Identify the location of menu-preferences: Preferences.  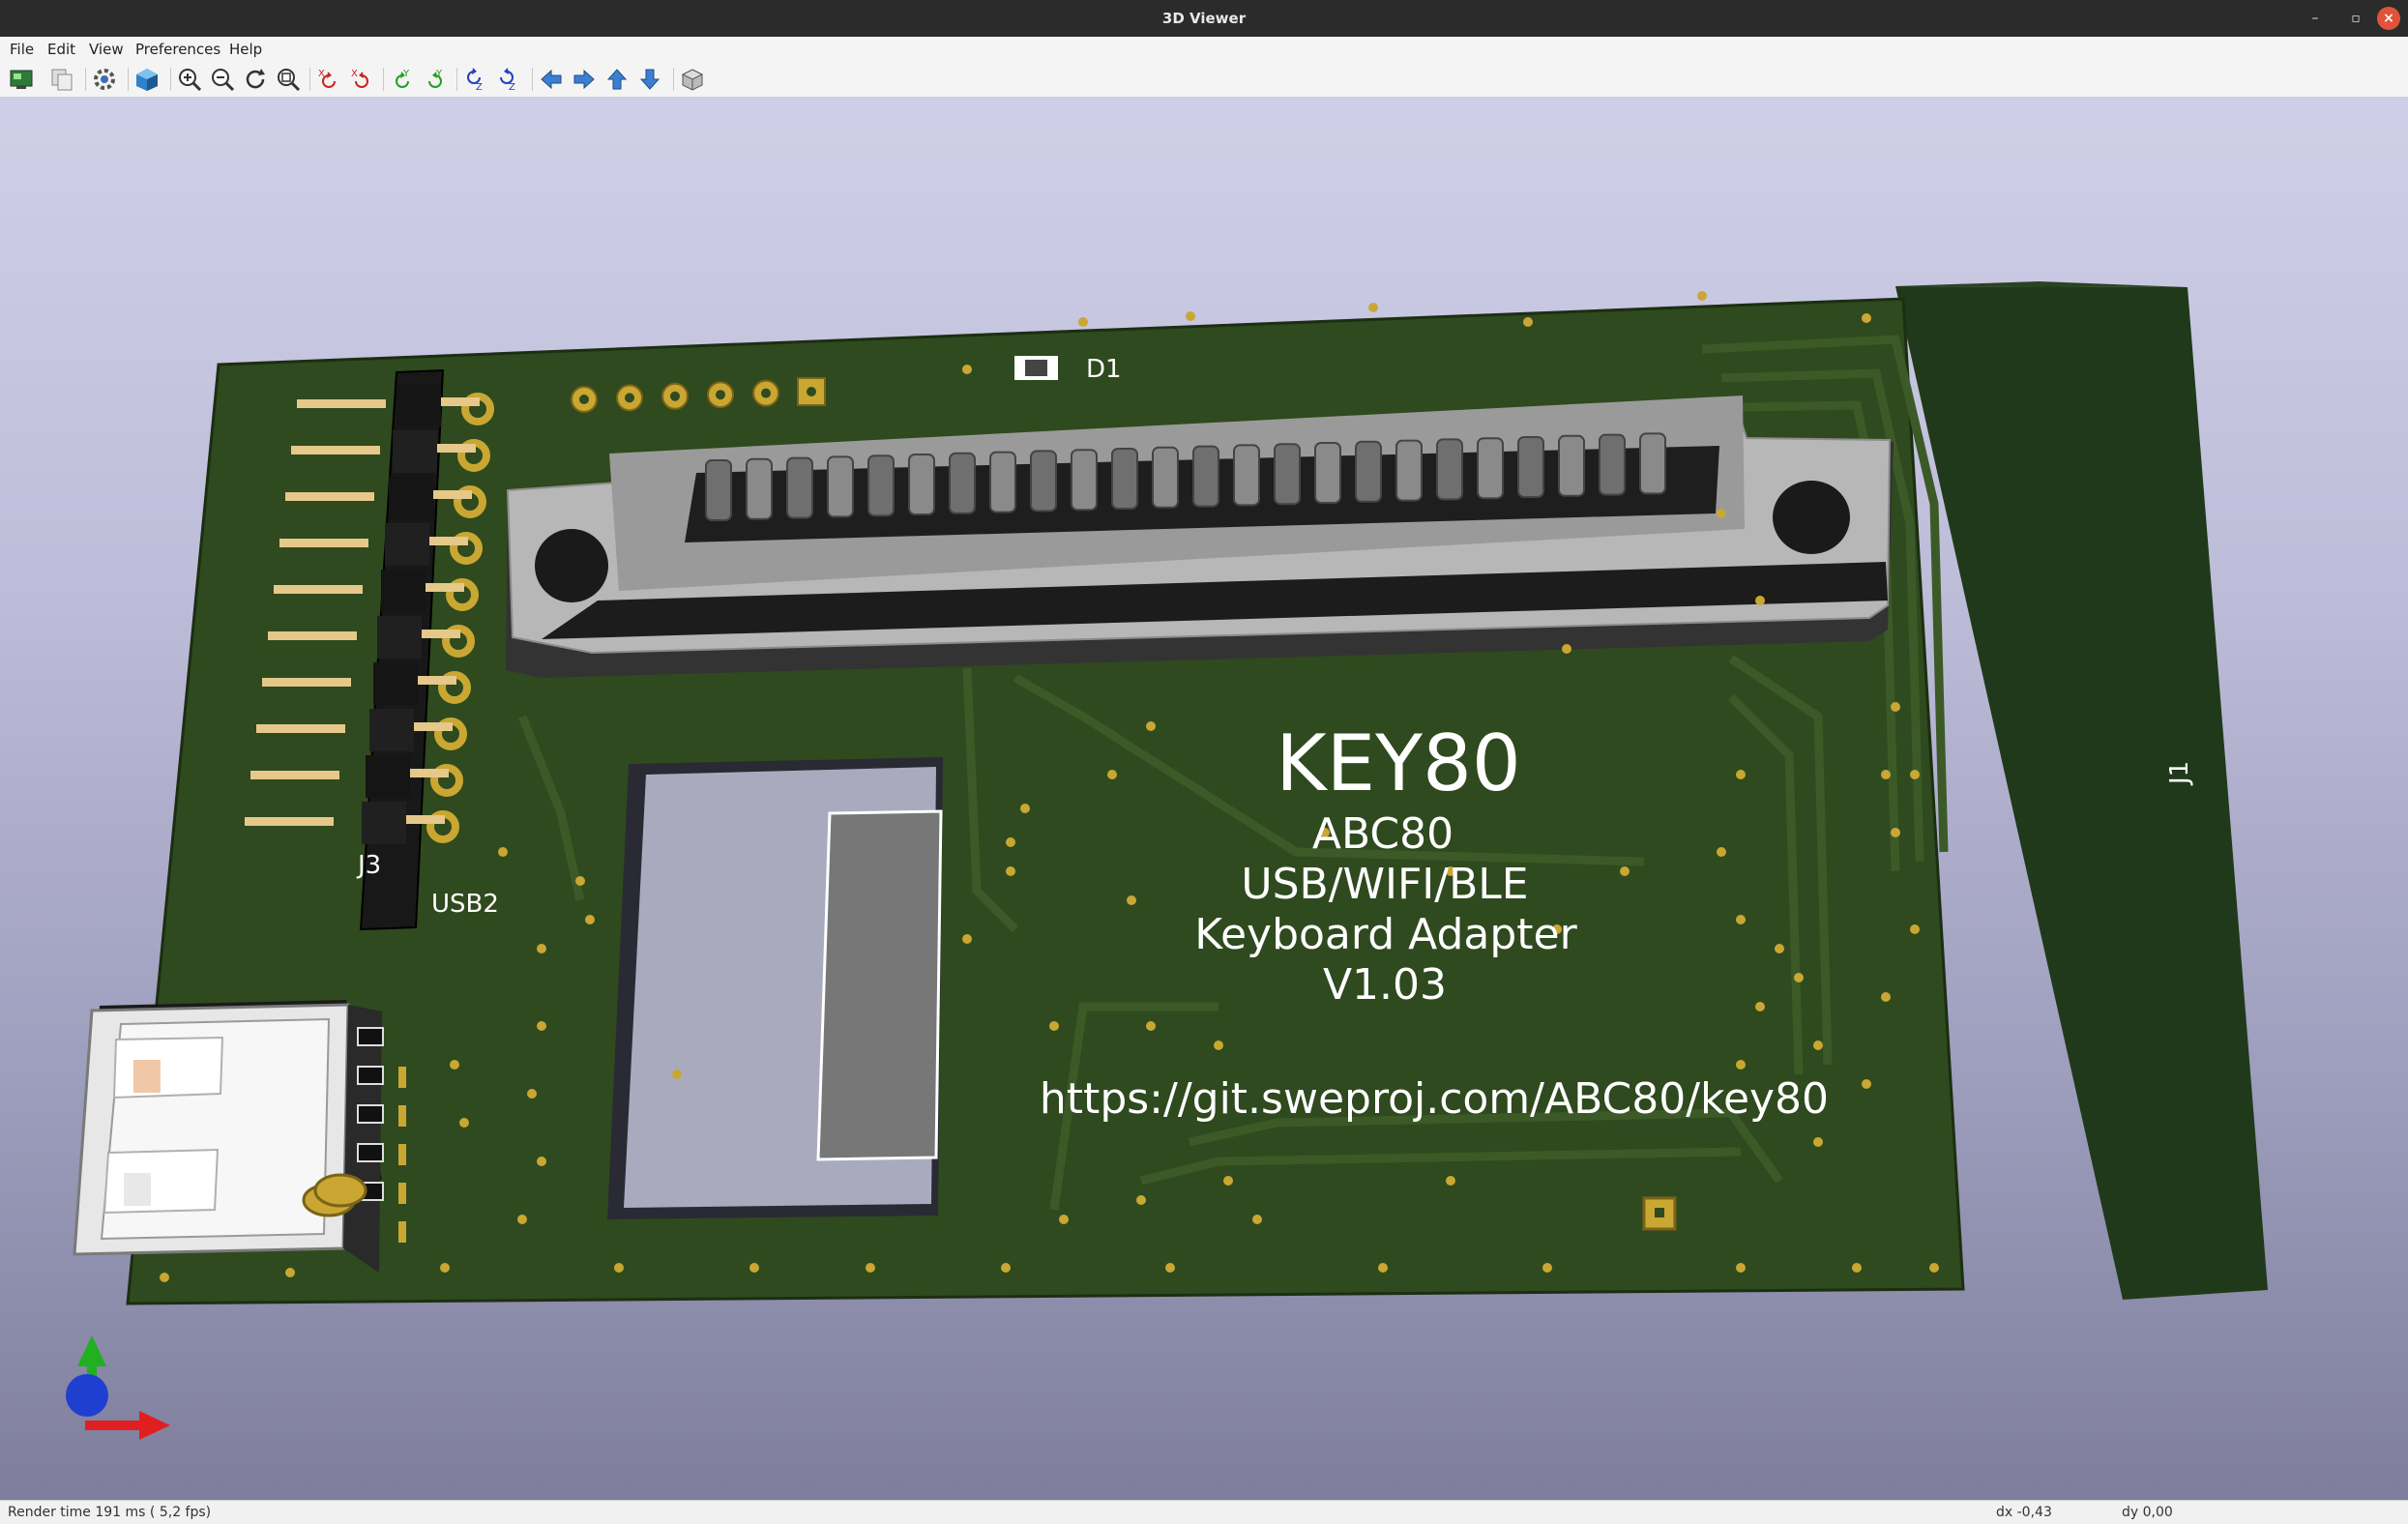
(177, 49).